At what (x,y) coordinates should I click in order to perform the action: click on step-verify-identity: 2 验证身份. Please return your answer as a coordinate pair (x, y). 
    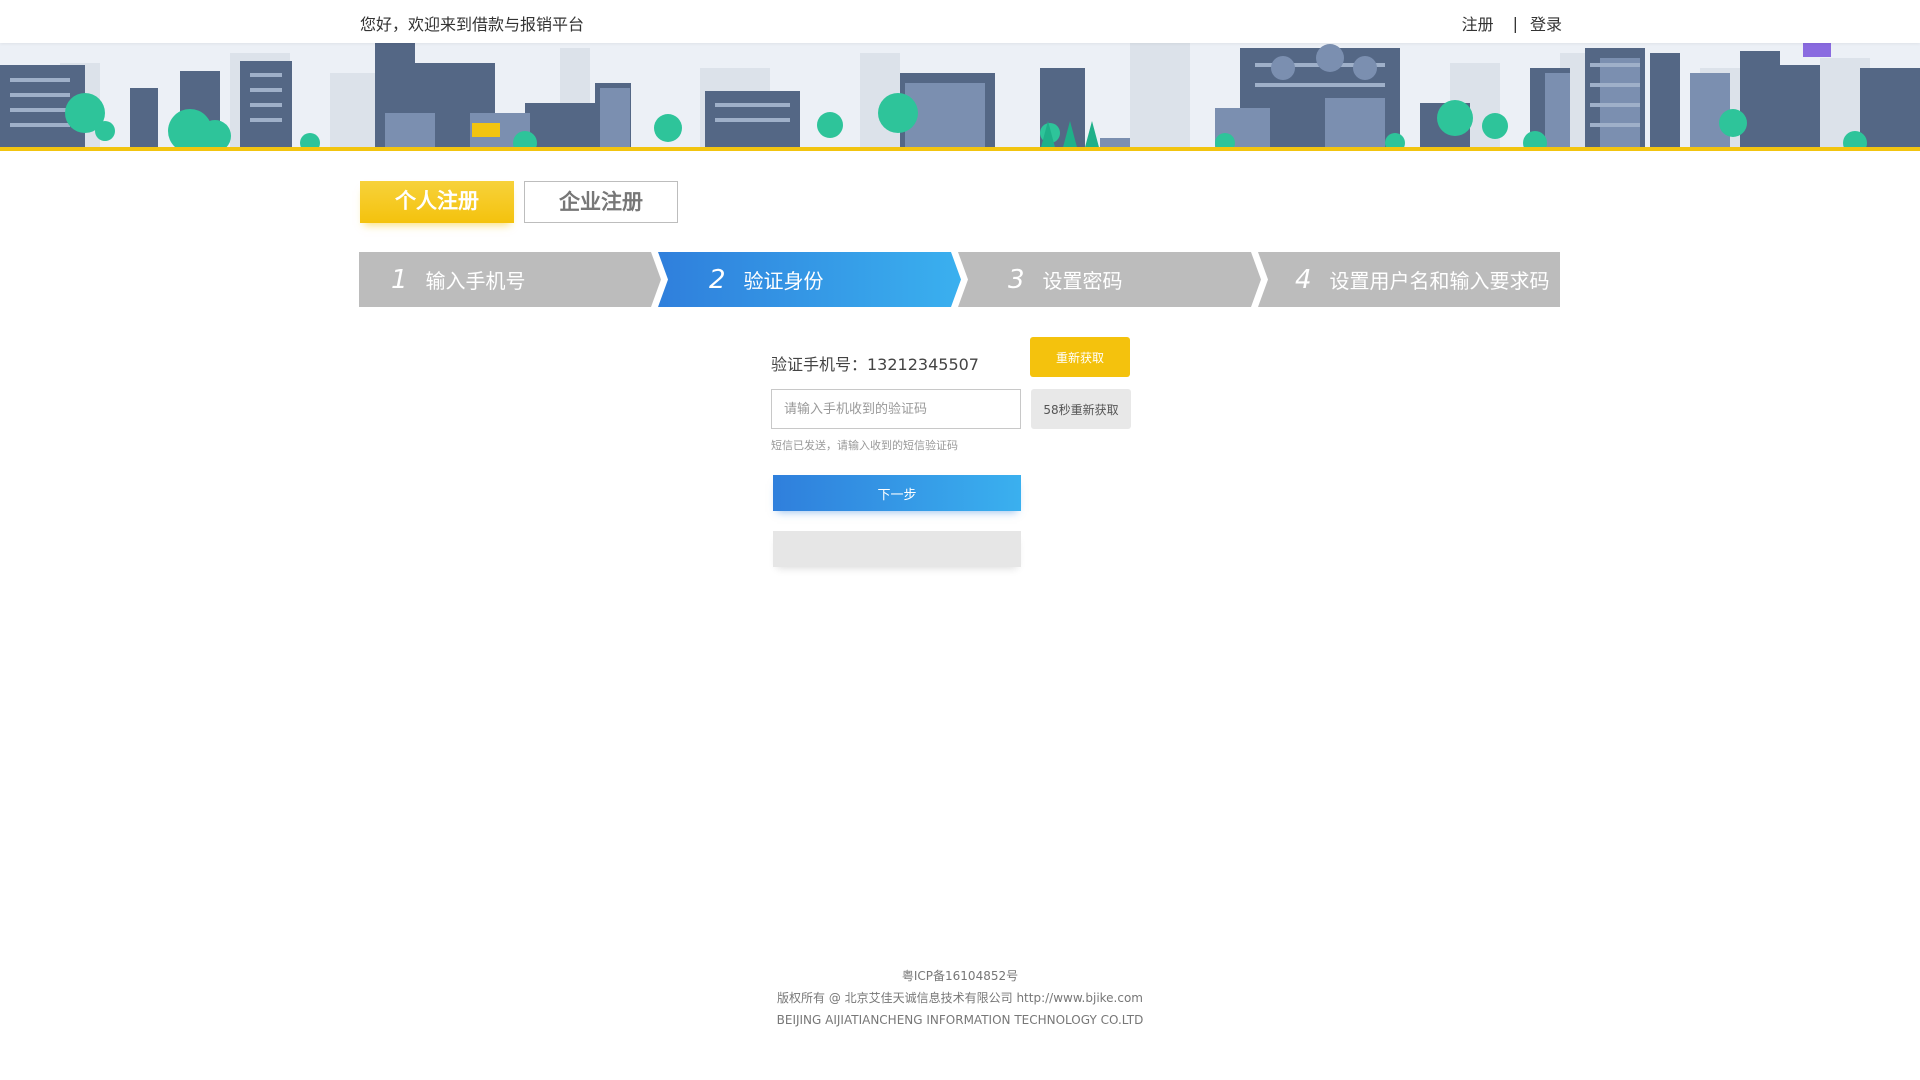
    Looking at the image, I should click on (809, 279).